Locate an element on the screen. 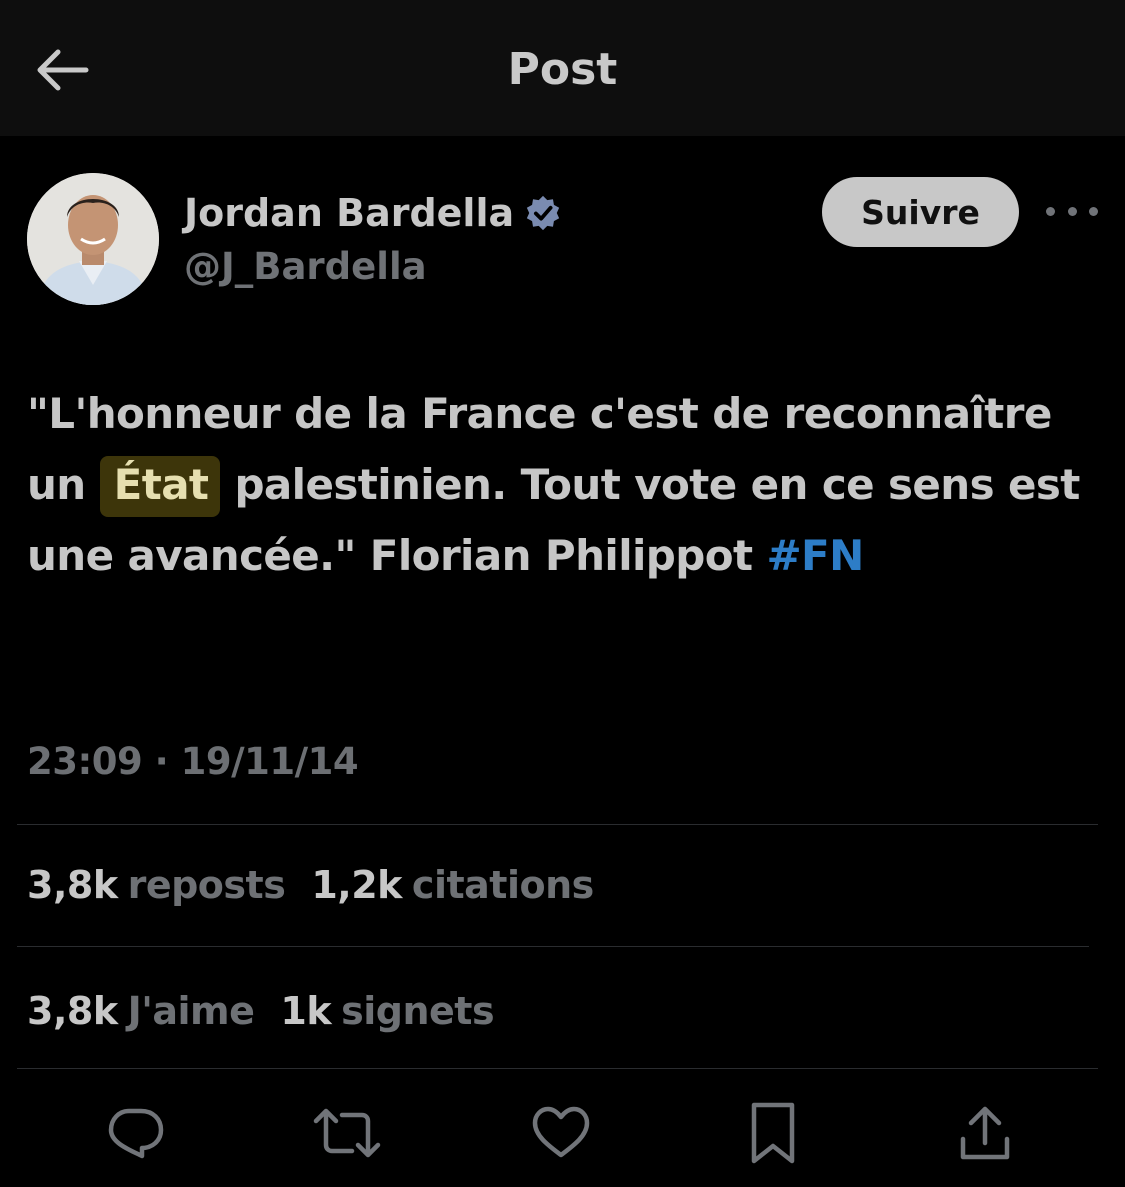 The image size is (1125, 1187). author-handle: @J_Bardella is located at coordinates (305, 267).